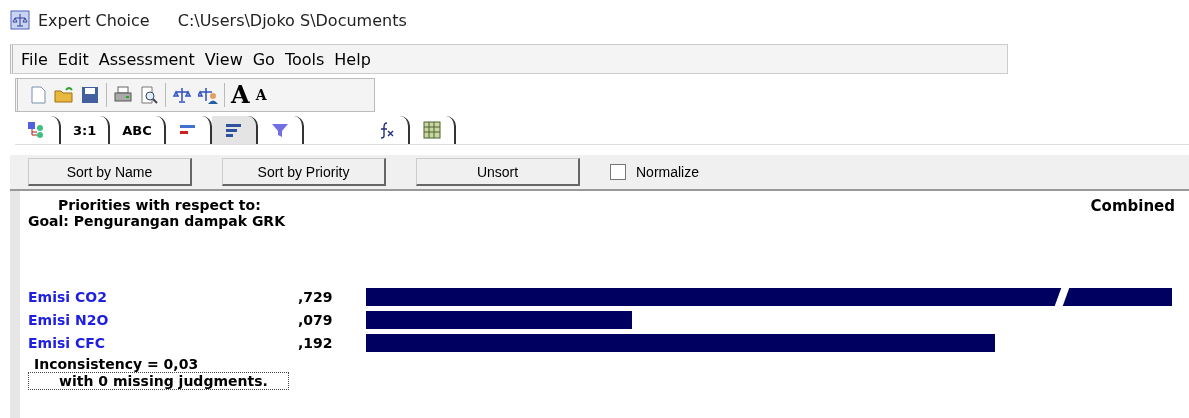 The height and width of the screenshot is (418, 1189). What do you see at coordinates (159, 205) in the screenshot?
I see `report-heading: Priorities with respect to:` at bounding box center [159, 205].